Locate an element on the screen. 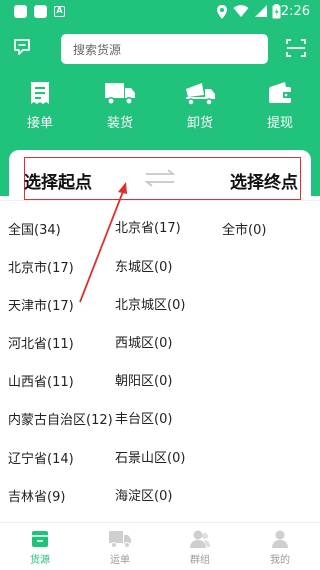  cargo-icon is located at coordinates (40, 539).